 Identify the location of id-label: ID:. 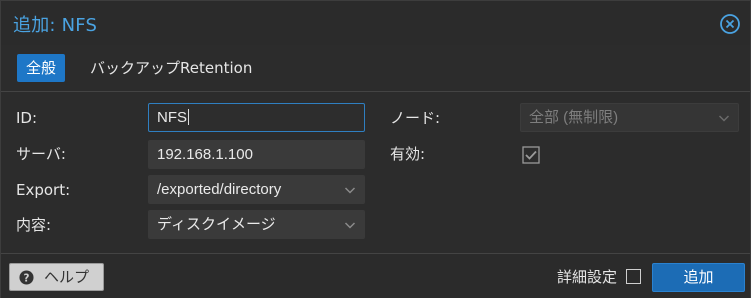
(27, 118).